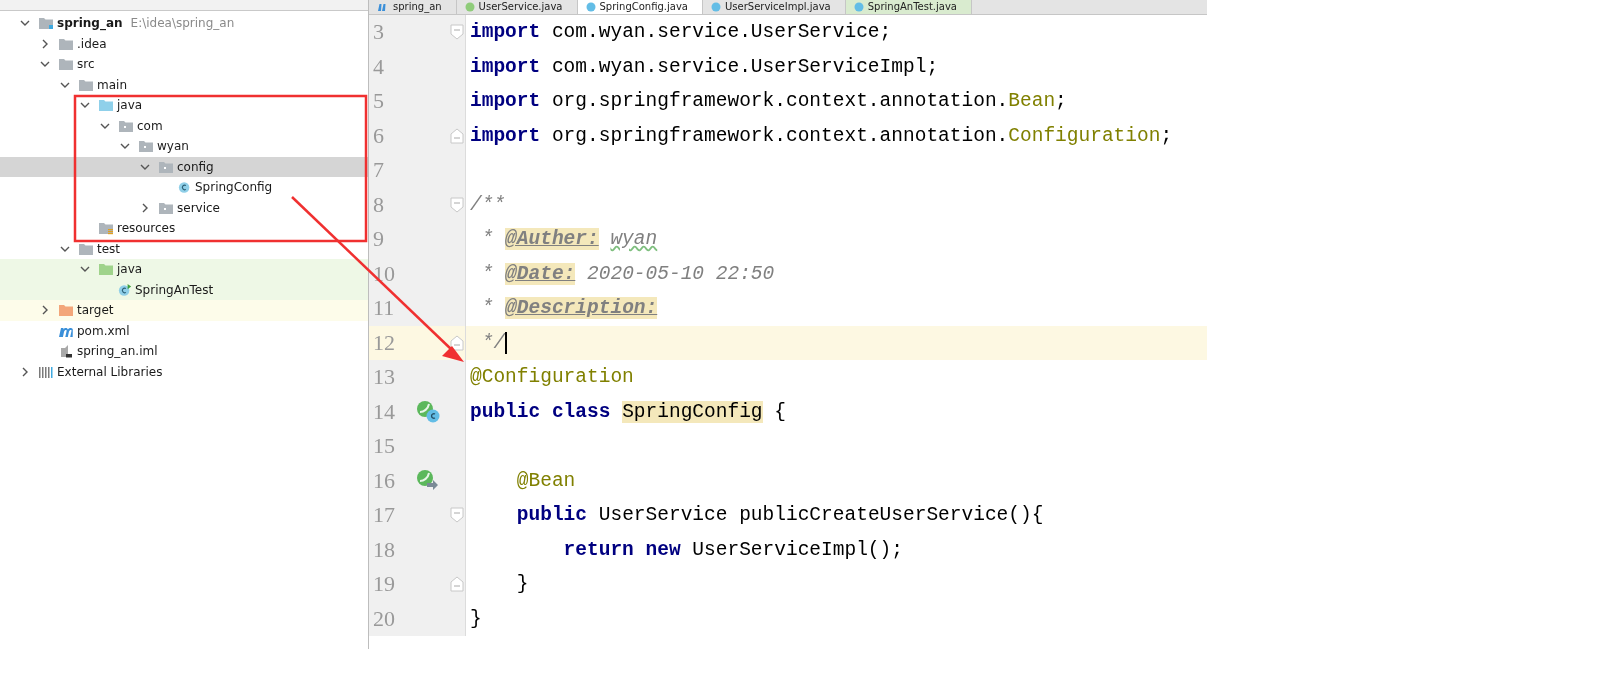  I want to click on line-number: 18, so click(384, 549).